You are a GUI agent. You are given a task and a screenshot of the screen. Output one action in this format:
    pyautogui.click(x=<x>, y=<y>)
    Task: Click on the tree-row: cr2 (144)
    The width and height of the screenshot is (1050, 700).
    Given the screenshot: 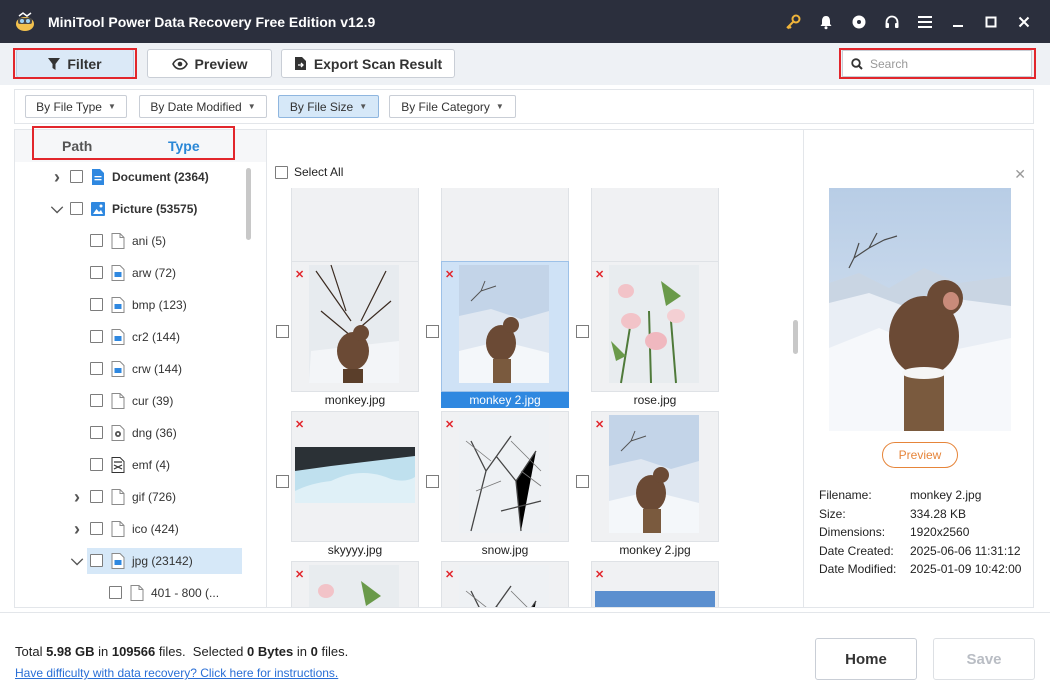 What is the action you would take?
    pyautogui.click(x=131, y=337)
    